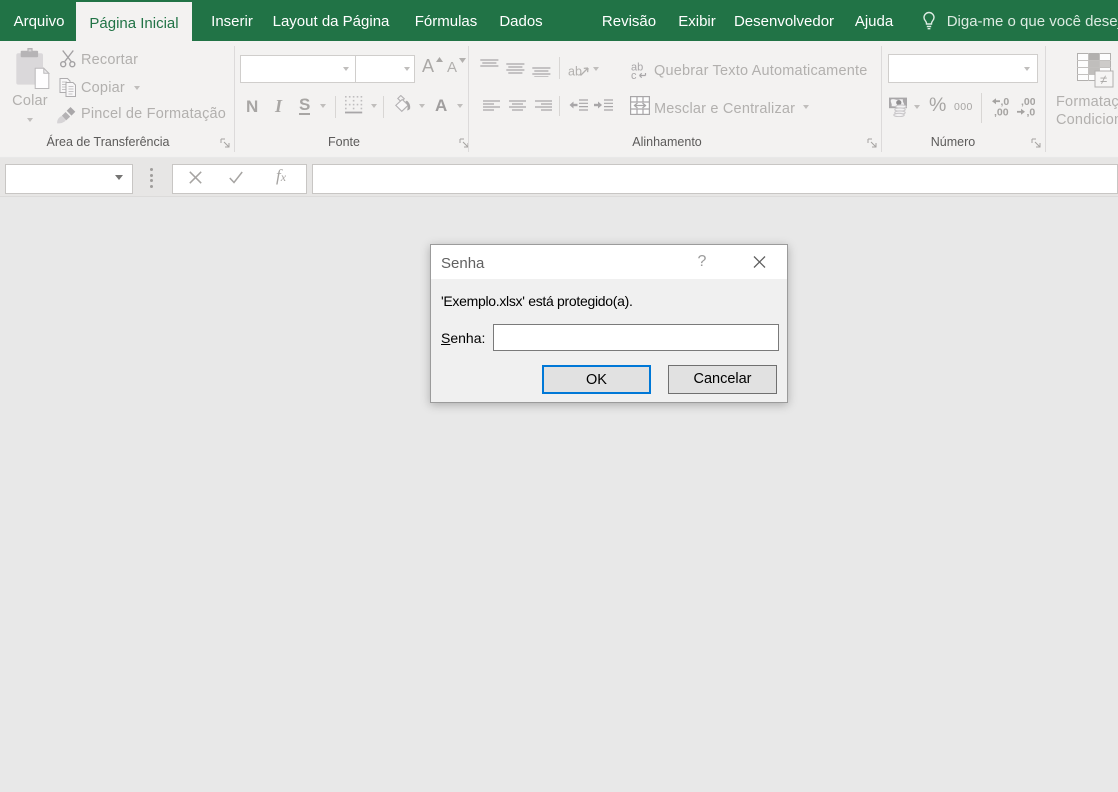  I want to click on svg-text: ,0, so click(1031, 112).